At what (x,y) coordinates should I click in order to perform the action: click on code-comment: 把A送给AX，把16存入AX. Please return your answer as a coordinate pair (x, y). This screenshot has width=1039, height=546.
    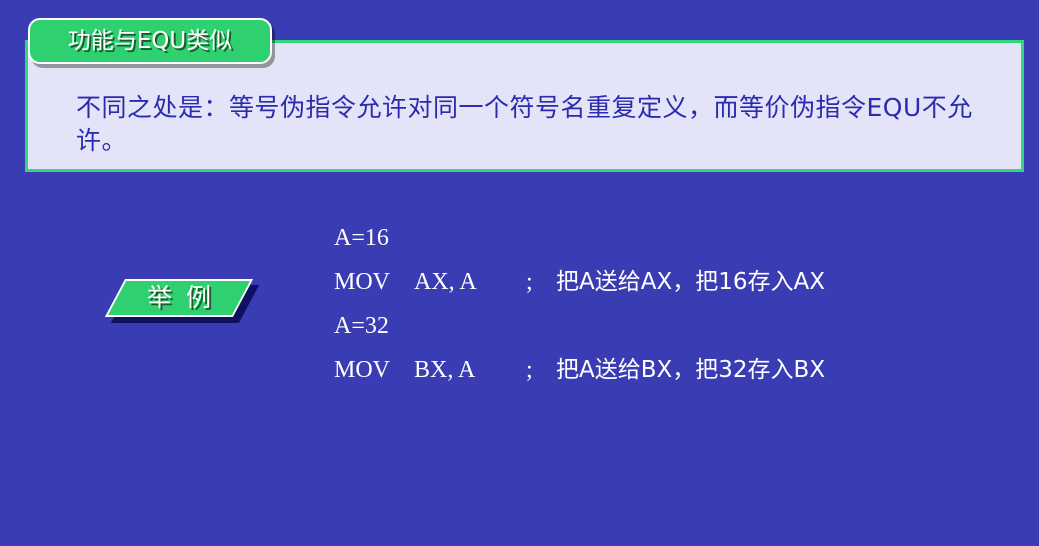
    Looking at the image, I should click on (690, 282).